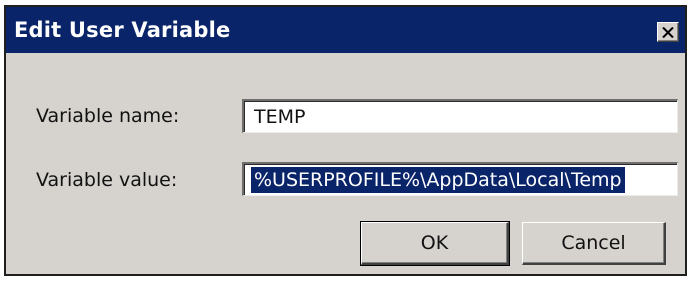  I want to click on close-button, so click(668, 32).